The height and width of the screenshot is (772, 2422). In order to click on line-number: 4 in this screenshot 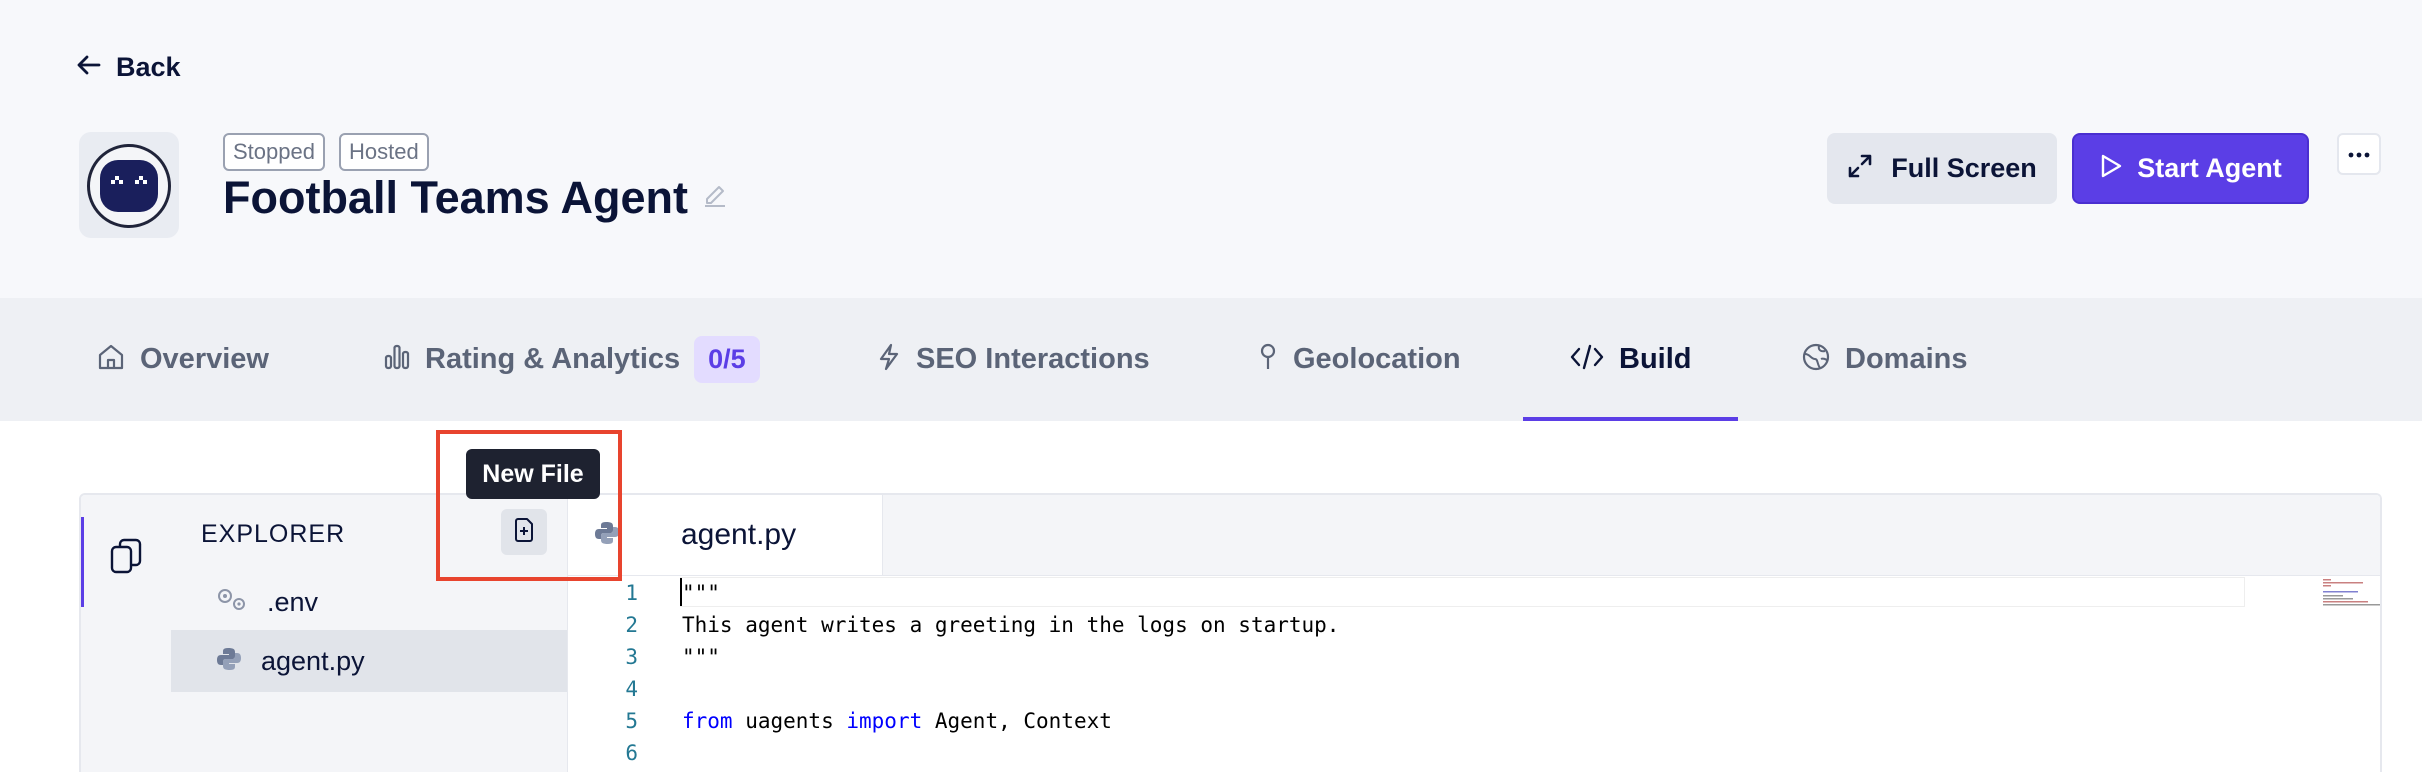, I will do `click(631, 689)`.